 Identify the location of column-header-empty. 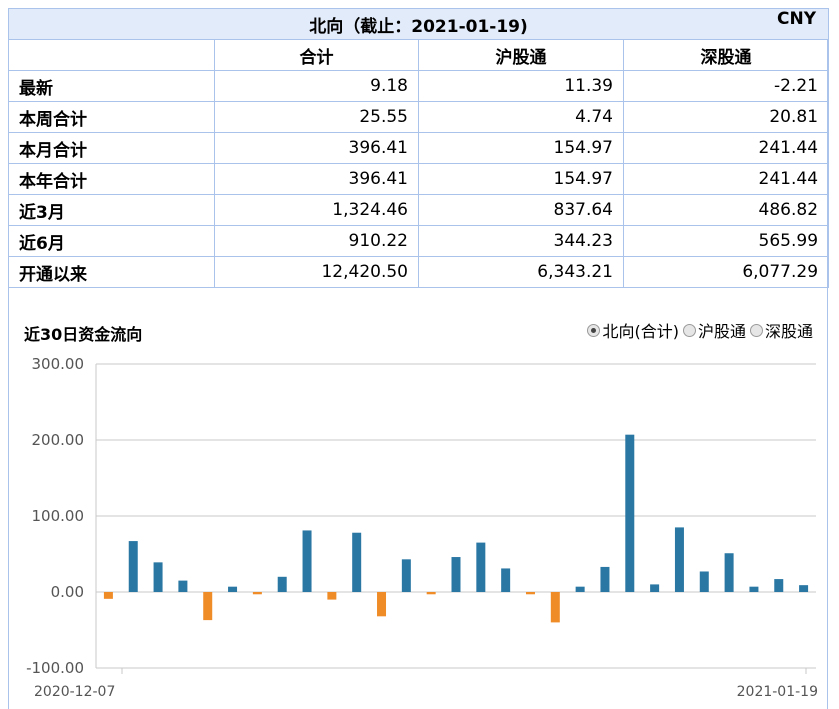
(111, 55).